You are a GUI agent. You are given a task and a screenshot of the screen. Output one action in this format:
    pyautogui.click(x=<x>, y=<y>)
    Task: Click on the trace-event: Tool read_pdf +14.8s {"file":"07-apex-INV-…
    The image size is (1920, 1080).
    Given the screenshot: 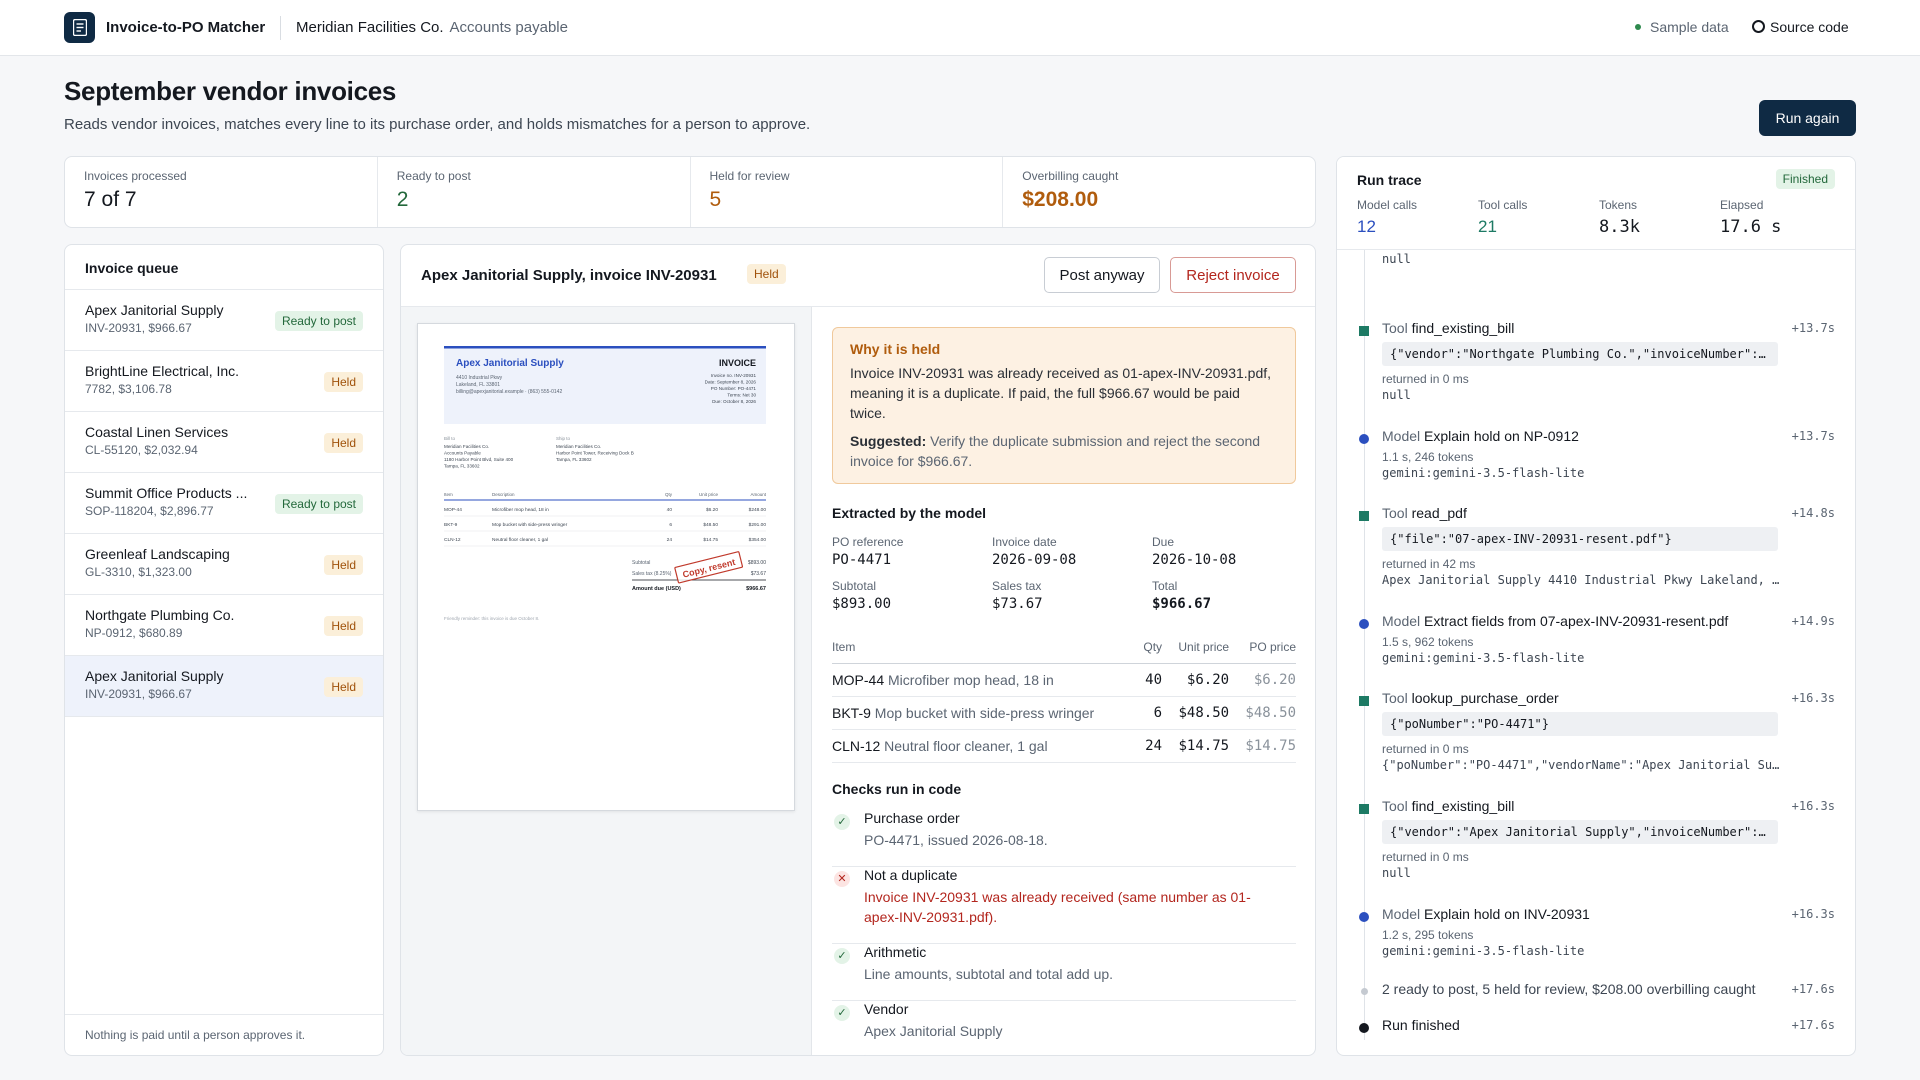 What is the action you would take?
    pyautogui.click(x=1596, y=546)
    